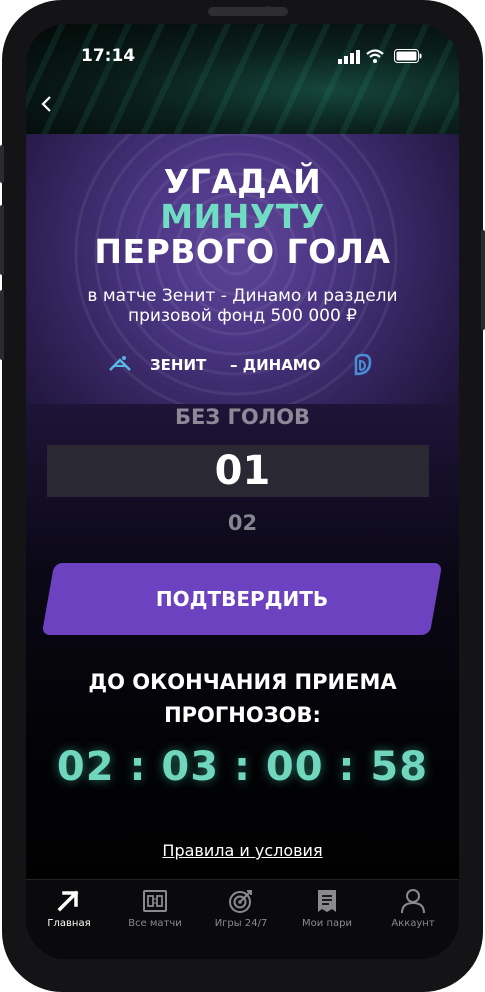 Image resolution: width=485 pixels, height=992 pixels. What do you see at coordinates (69, 923) in the screenshot?
I see `tab-home-label: Главная` at bounding box center [69, 923].